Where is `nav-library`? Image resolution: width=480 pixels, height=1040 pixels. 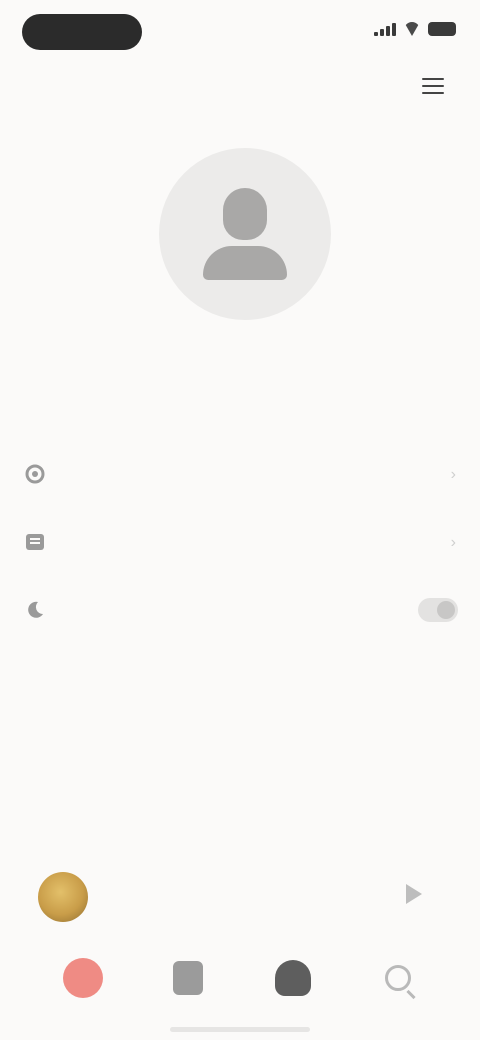 nav-library is located at coordinates (188, 978).